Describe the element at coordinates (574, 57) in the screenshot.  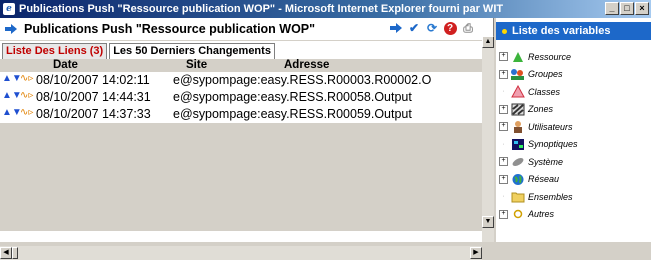
I see `tree-item-ressource: + Ressource` at that location.